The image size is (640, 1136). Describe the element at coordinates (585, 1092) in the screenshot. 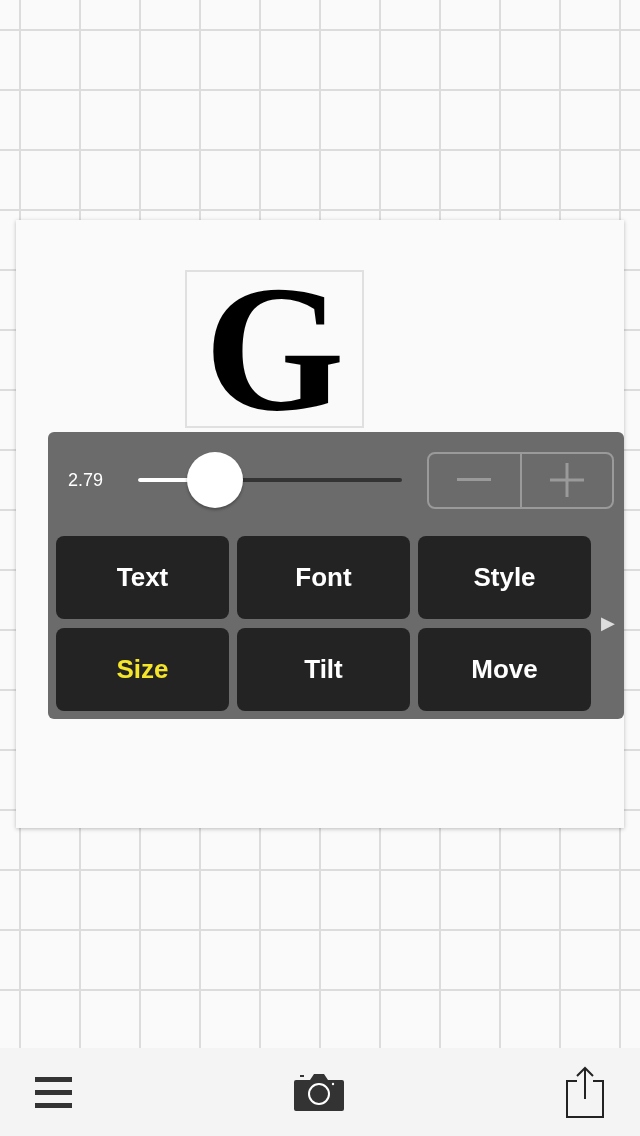

I see `share-icon` at that location.